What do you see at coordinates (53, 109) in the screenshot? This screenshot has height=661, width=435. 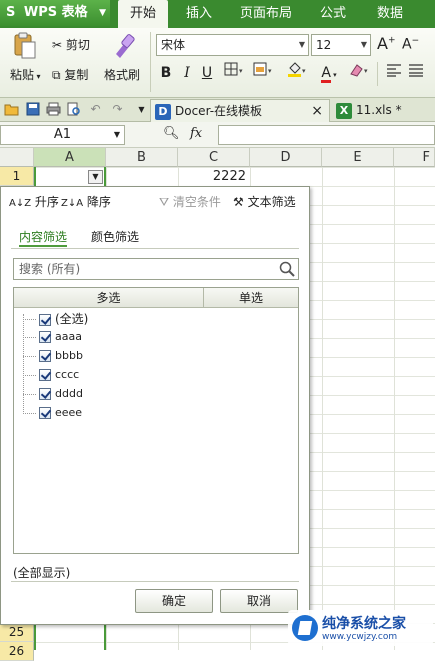 I see `print-icon` at bounding box center [53, 109].